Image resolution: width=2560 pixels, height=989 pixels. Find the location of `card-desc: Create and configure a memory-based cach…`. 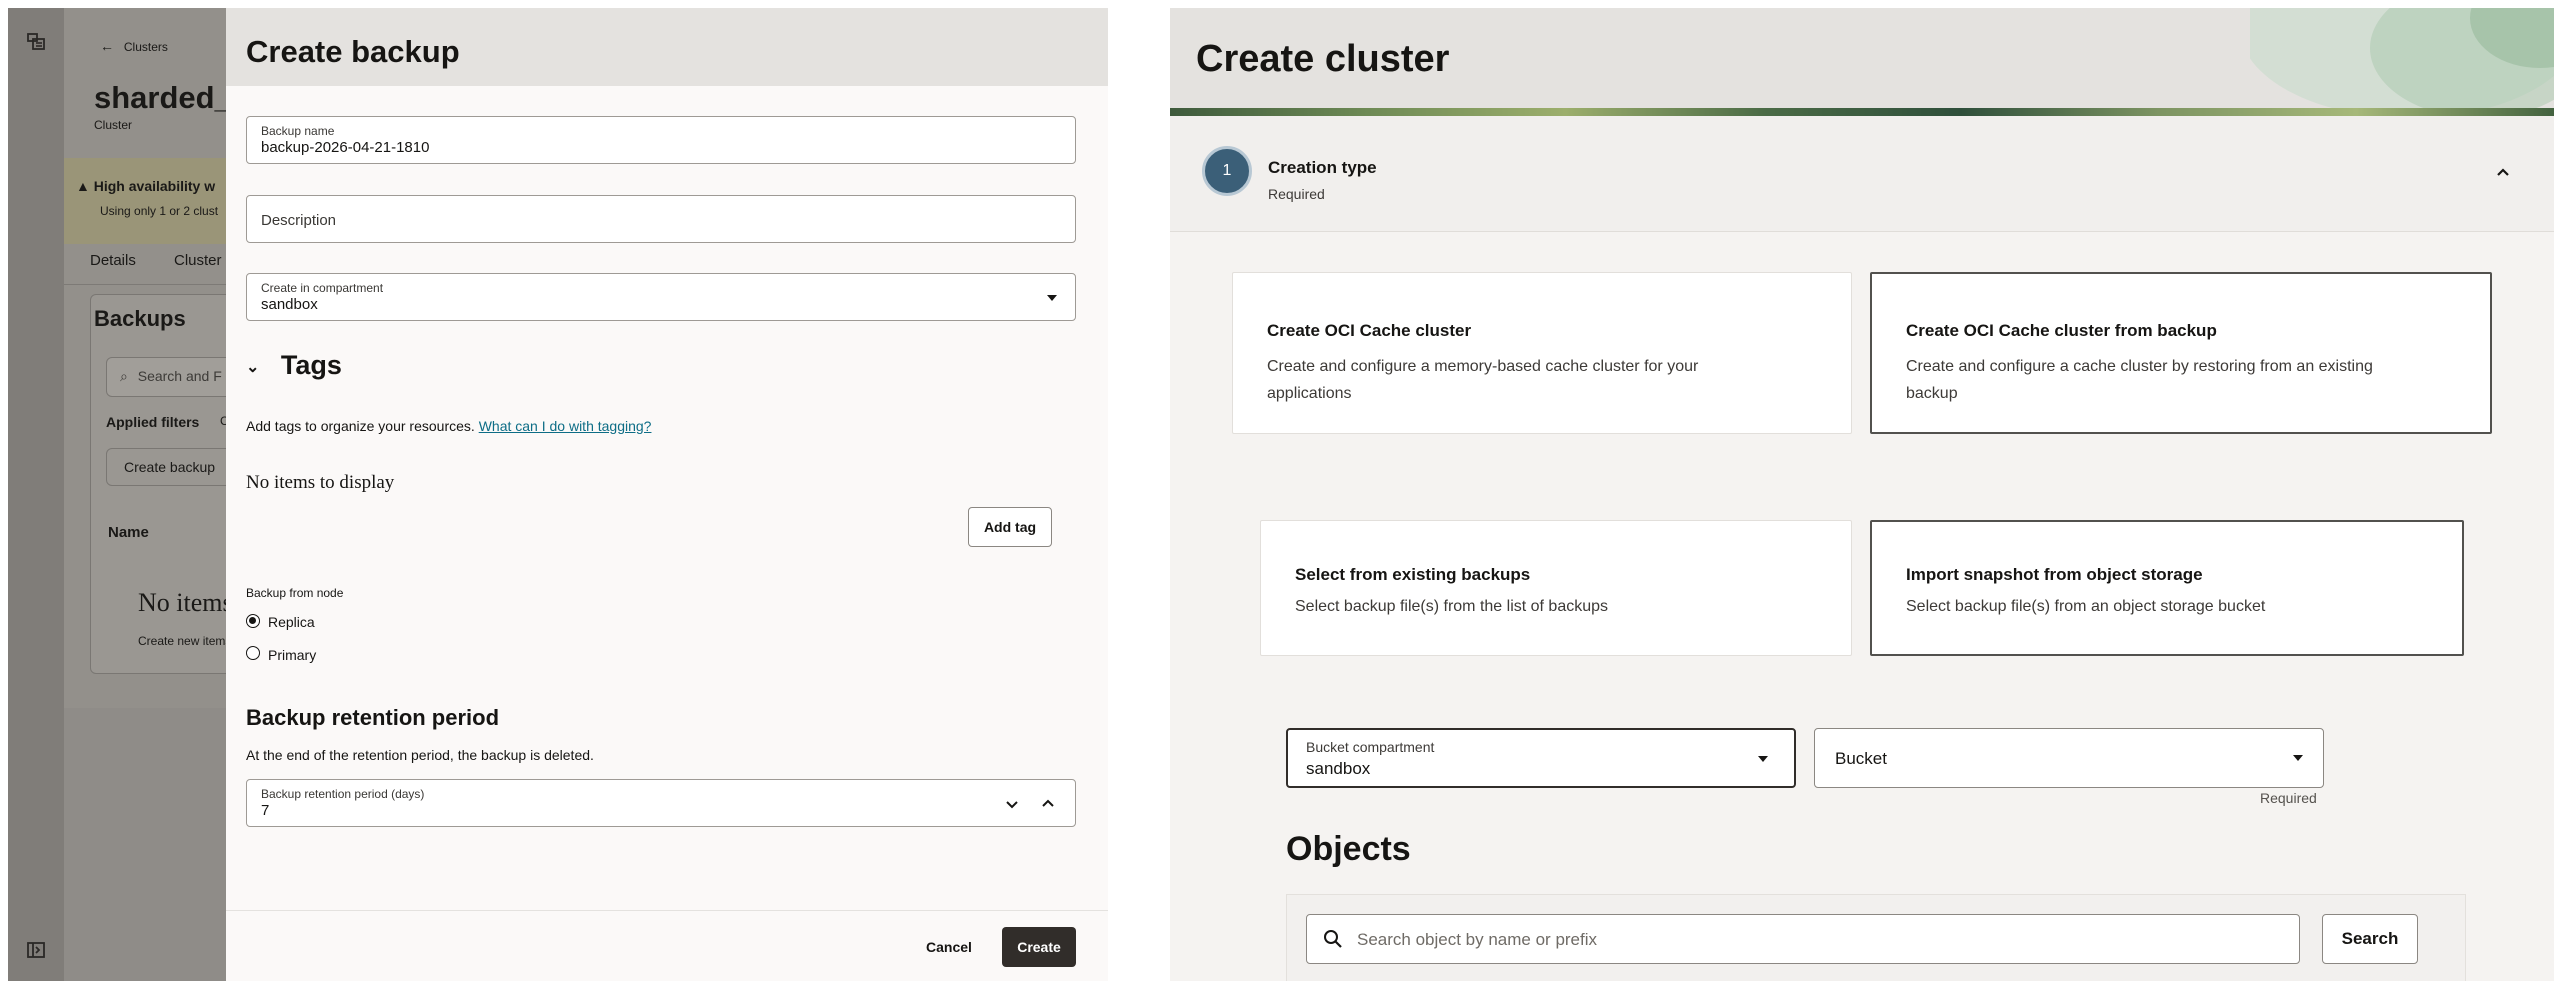

card-desc: Create and configure a memory-based cach… is located at coordinates (1483, 380).